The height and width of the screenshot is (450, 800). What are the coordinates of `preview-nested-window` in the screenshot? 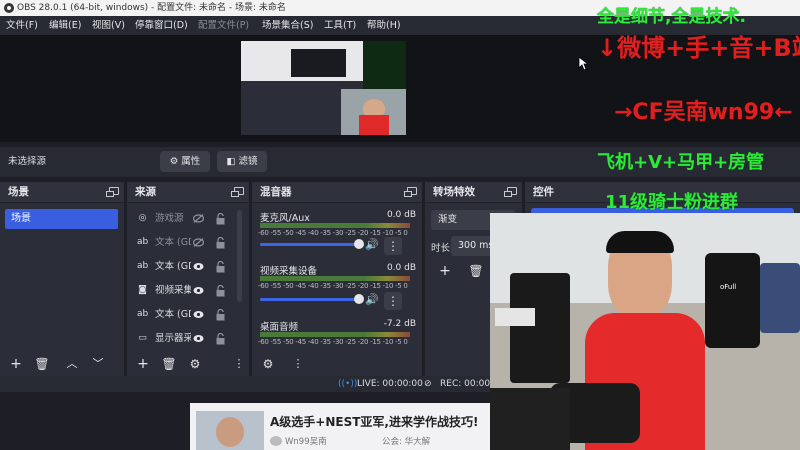 It's located at (318, 63).